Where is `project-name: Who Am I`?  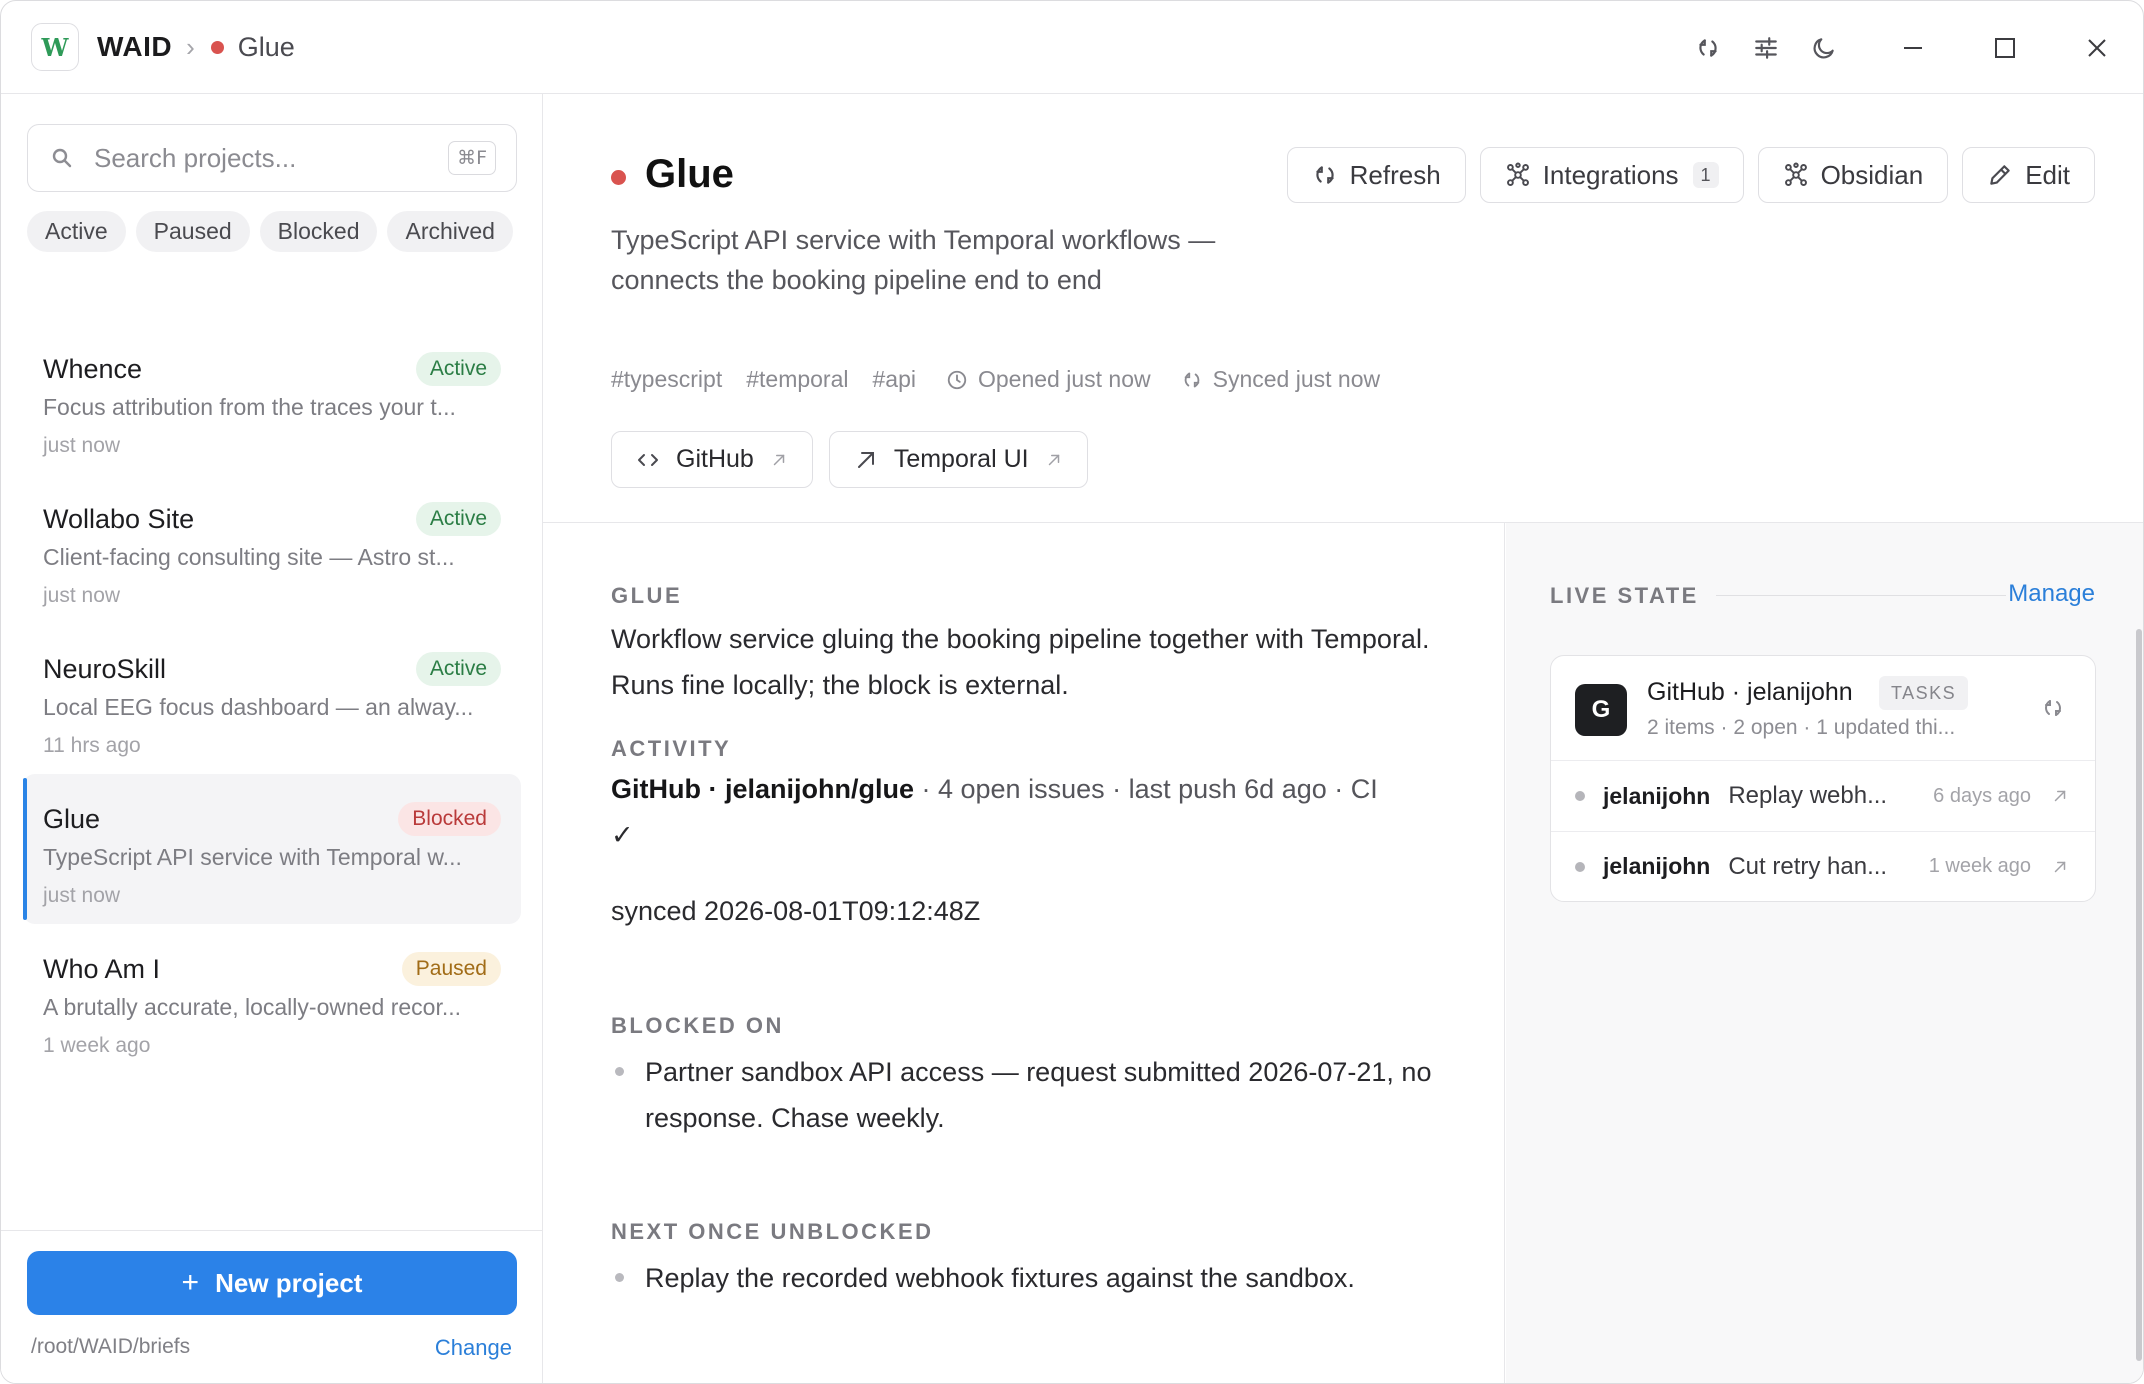 project-name: Who Am I is located at coordinates (102, 969).